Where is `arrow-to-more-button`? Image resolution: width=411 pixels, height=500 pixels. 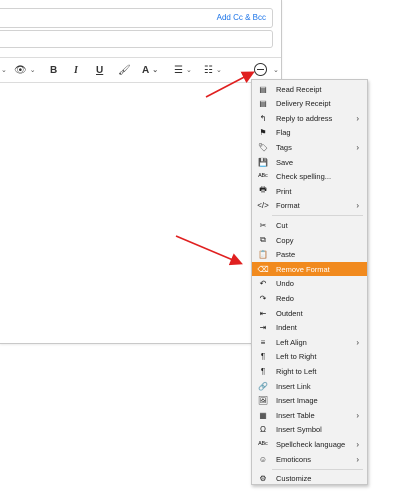 arrow-to-more-button is located at coordinates (230, 84).